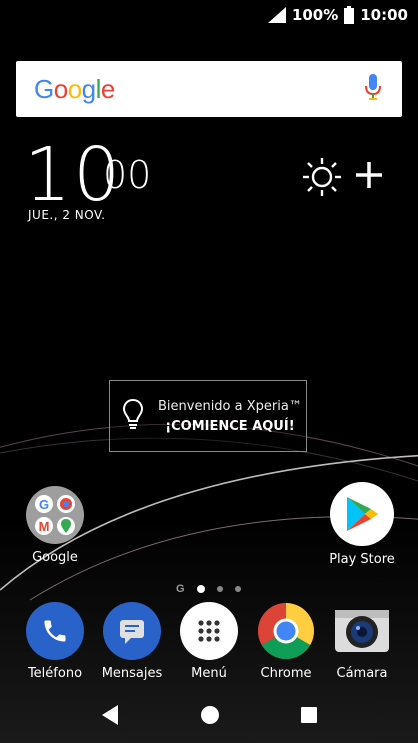 The height and width of the screenshot is (743, 418). I want to click on dock-app-menu: Menú, so click(209, 641).